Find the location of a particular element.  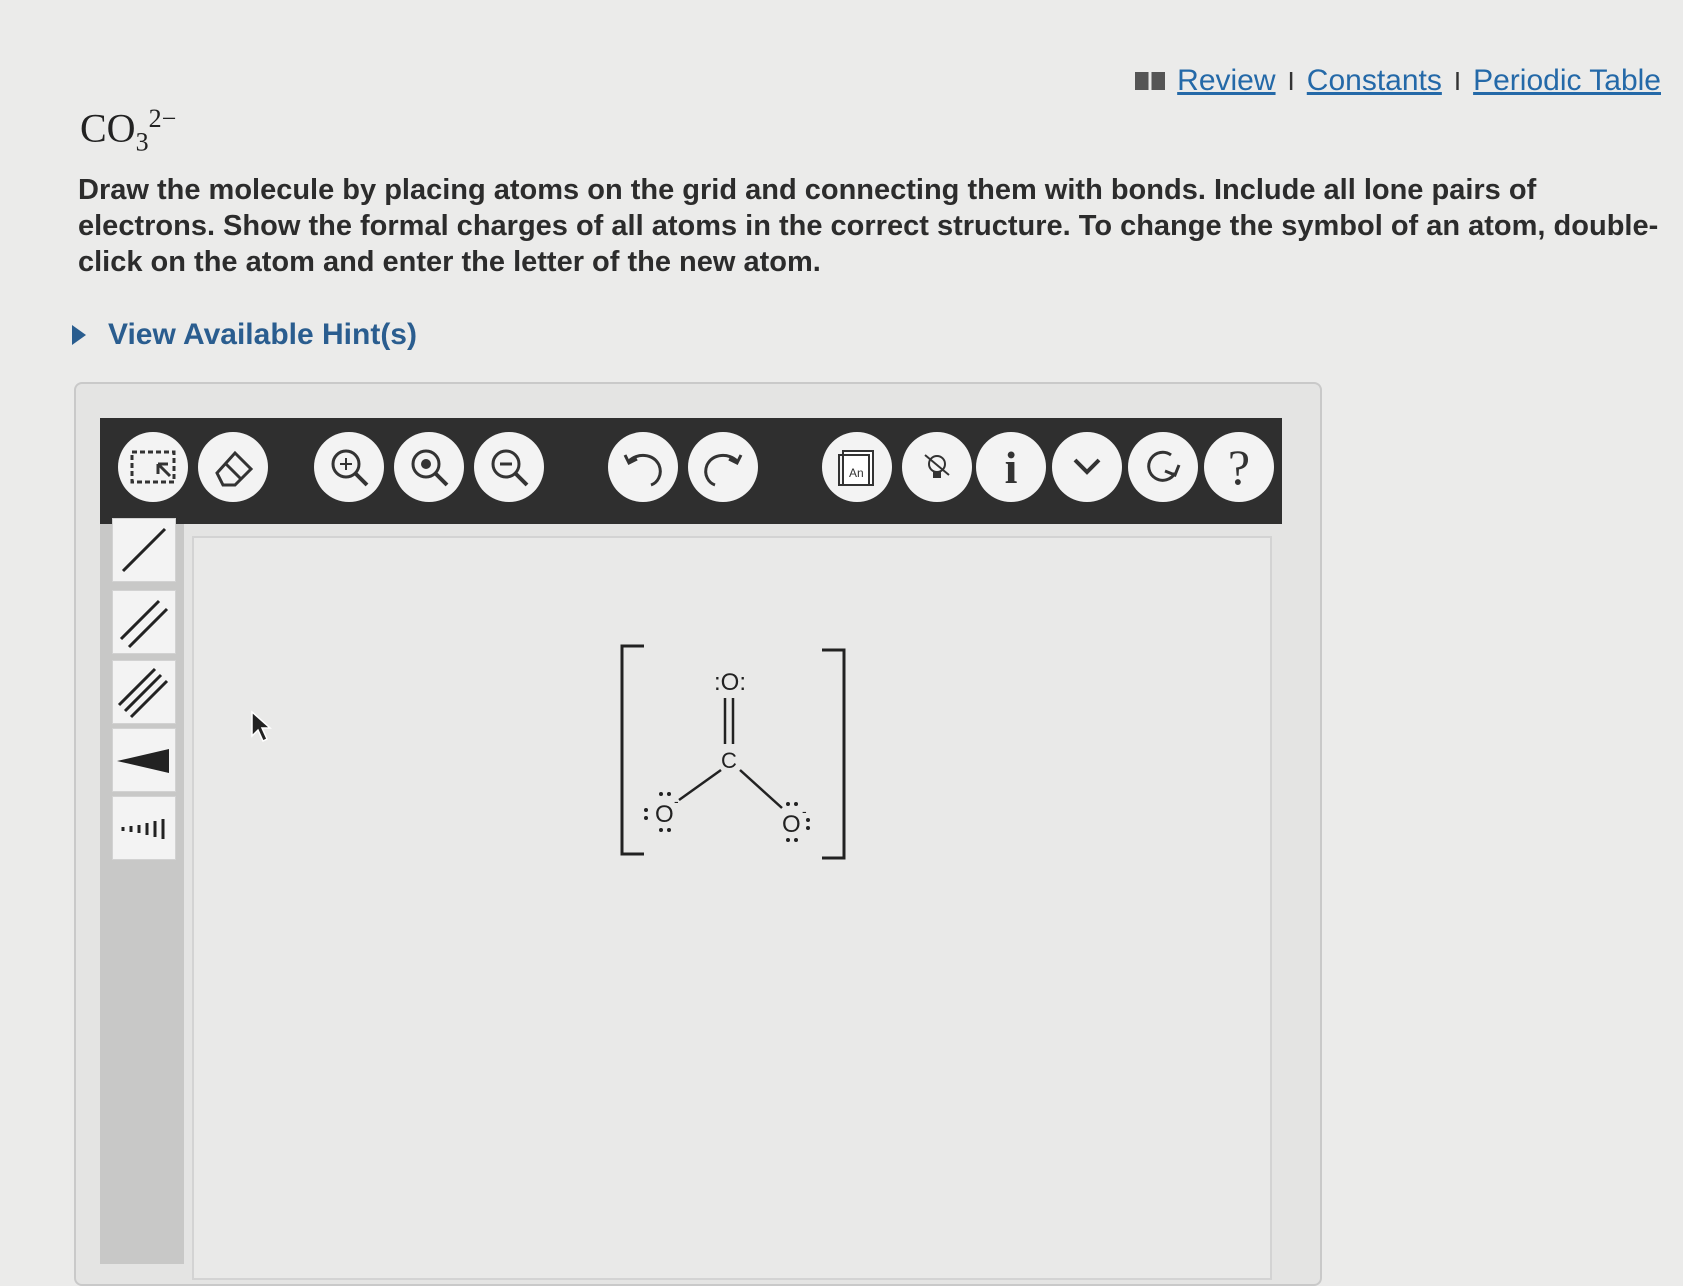

double-bond-icon is located at coordinates (144, 622).